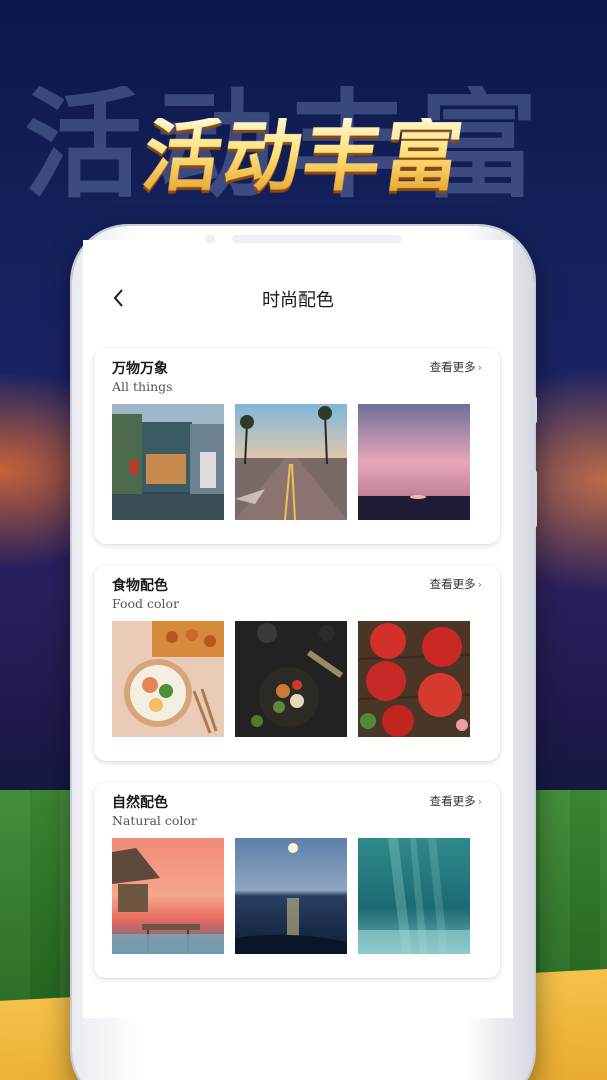 This screenshot has height=1080, width=607. I want to click on section-title: 自然配色, so click(140, 803).